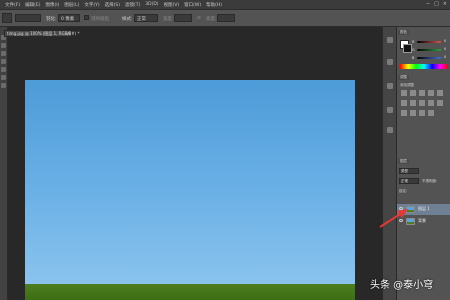  I want to click on threshold-icon, so click(422, 113).